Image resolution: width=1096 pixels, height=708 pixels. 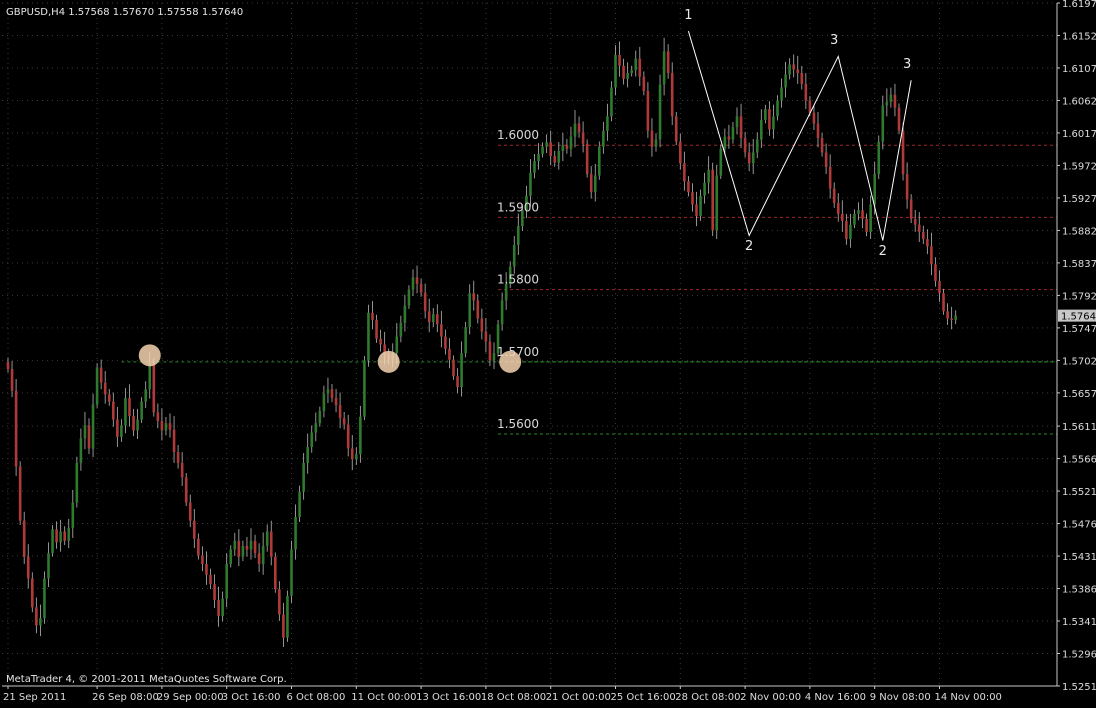 What do you see at coordinates (749, 246) in the screenshot?
I see `pattern-label: 2` at bounding box center [749, 246].